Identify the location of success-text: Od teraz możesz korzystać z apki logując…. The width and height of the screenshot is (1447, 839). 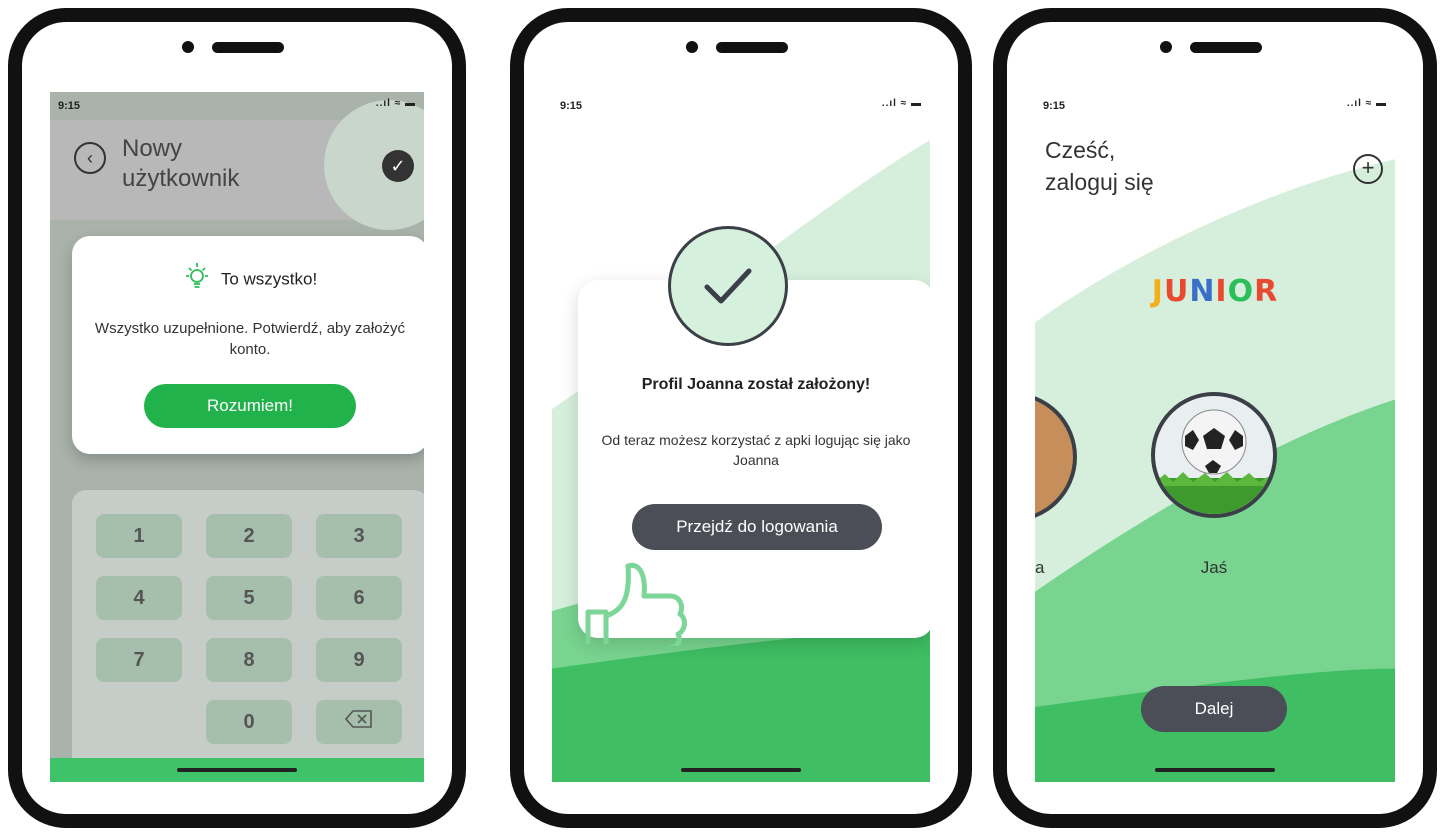
(756, 450).